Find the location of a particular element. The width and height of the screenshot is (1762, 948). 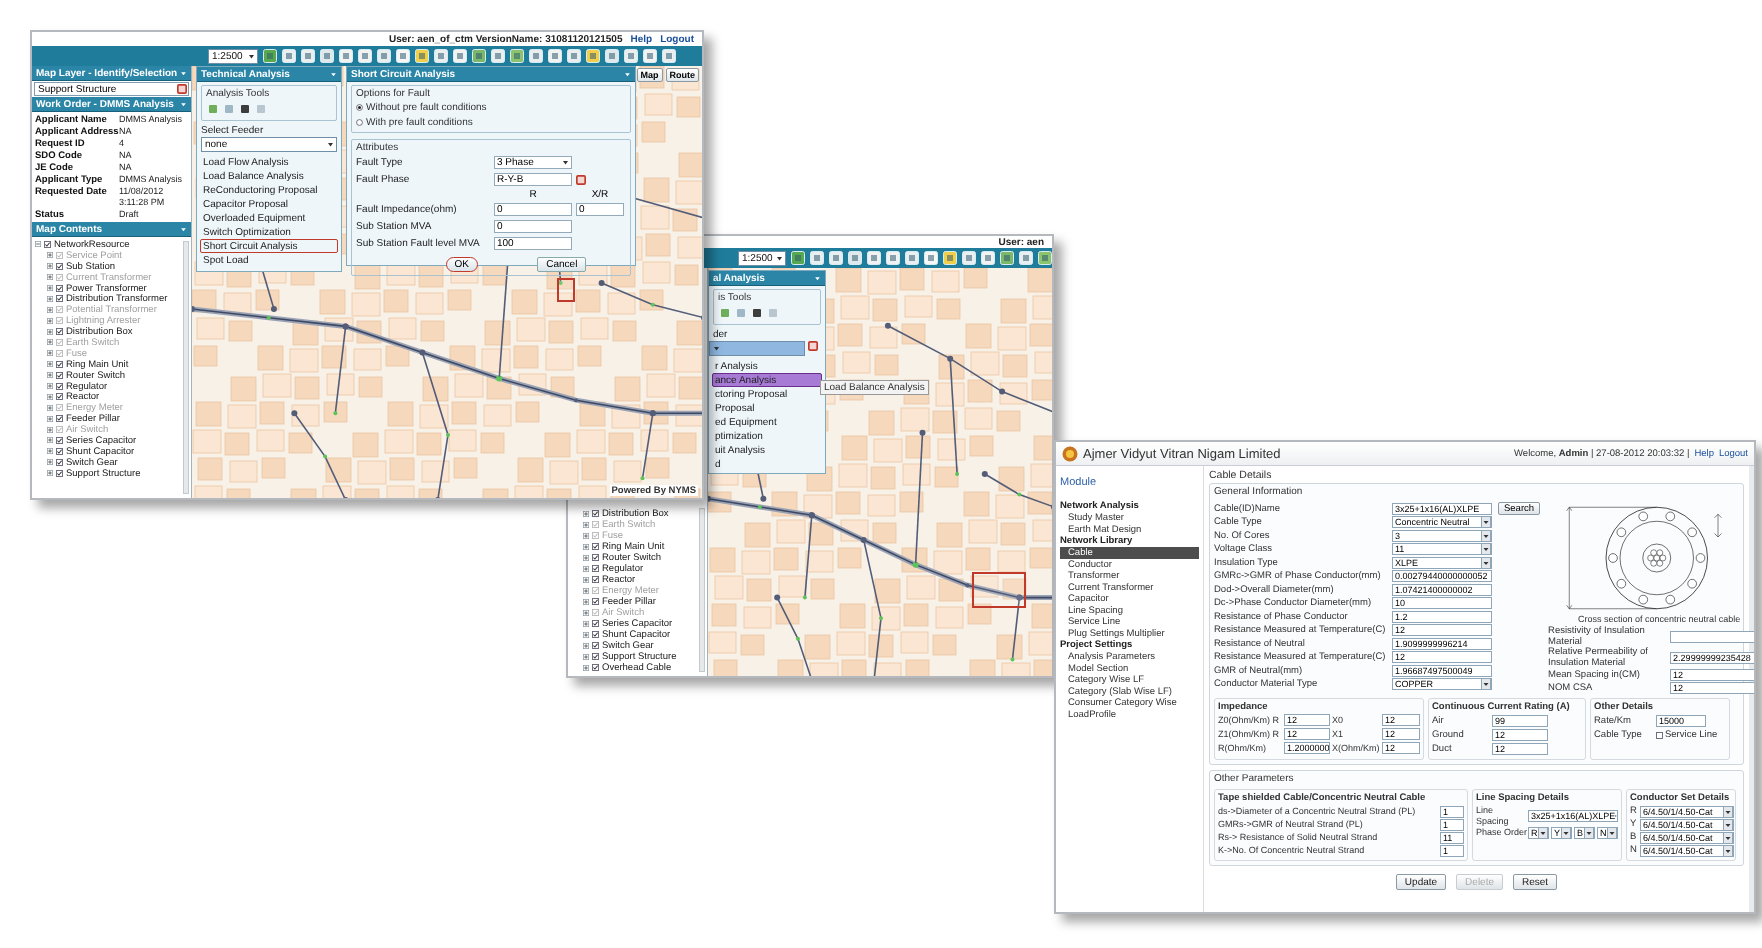

logo-icon is located at coordinates (1070, 453).